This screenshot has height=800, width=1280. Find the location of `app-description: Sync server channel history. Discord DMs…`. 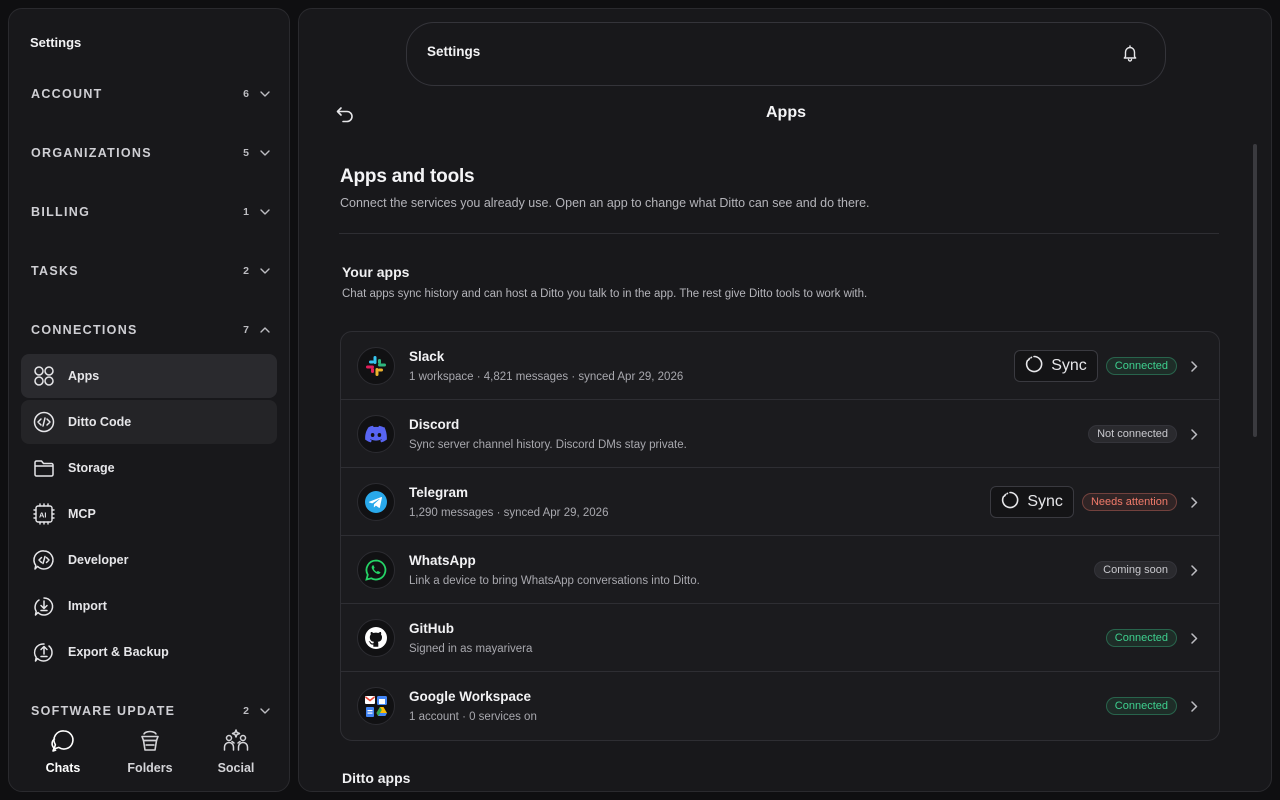

app-description: Sync server channel history. Discord DMs… is located at coordinates (548, 445).